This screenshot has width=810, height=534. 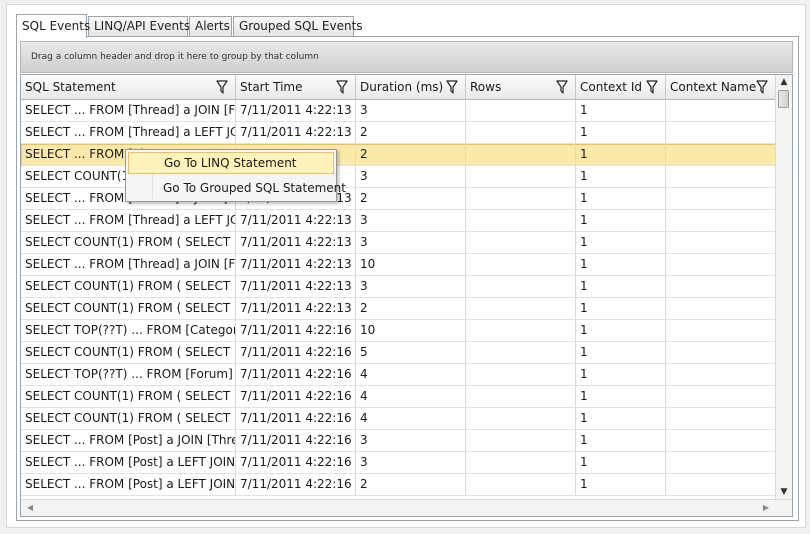 What do you see at coordinates (128, 463) in the screenshot?
I see `cell-sql-statement: SELECT ... FROM [Post] a LEFT JOIN [Thre` at bounding box center [128, 463].